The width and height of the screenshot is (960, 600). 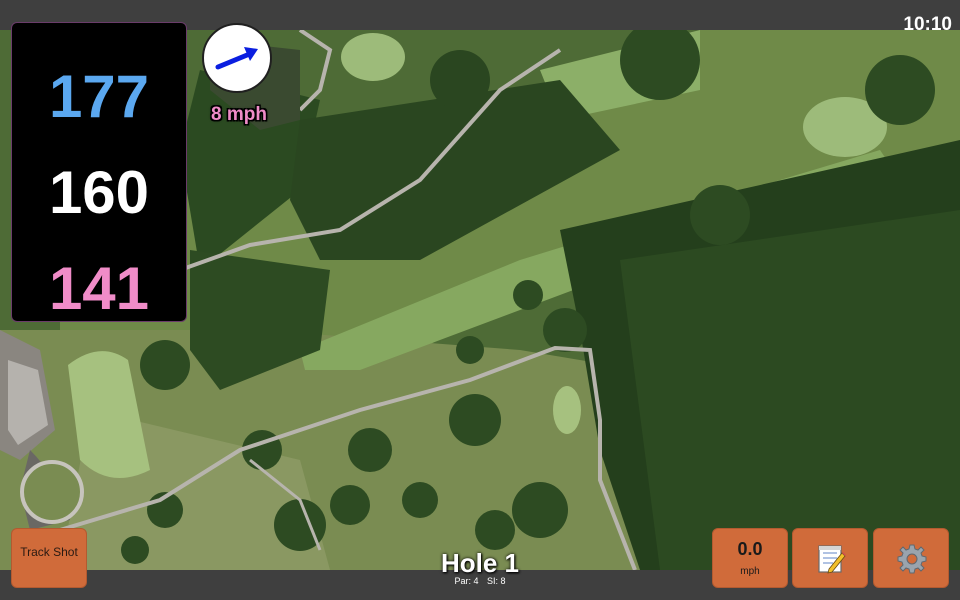 I want to click on track-shot-button: Track Shot, so click(x=49, y=558).